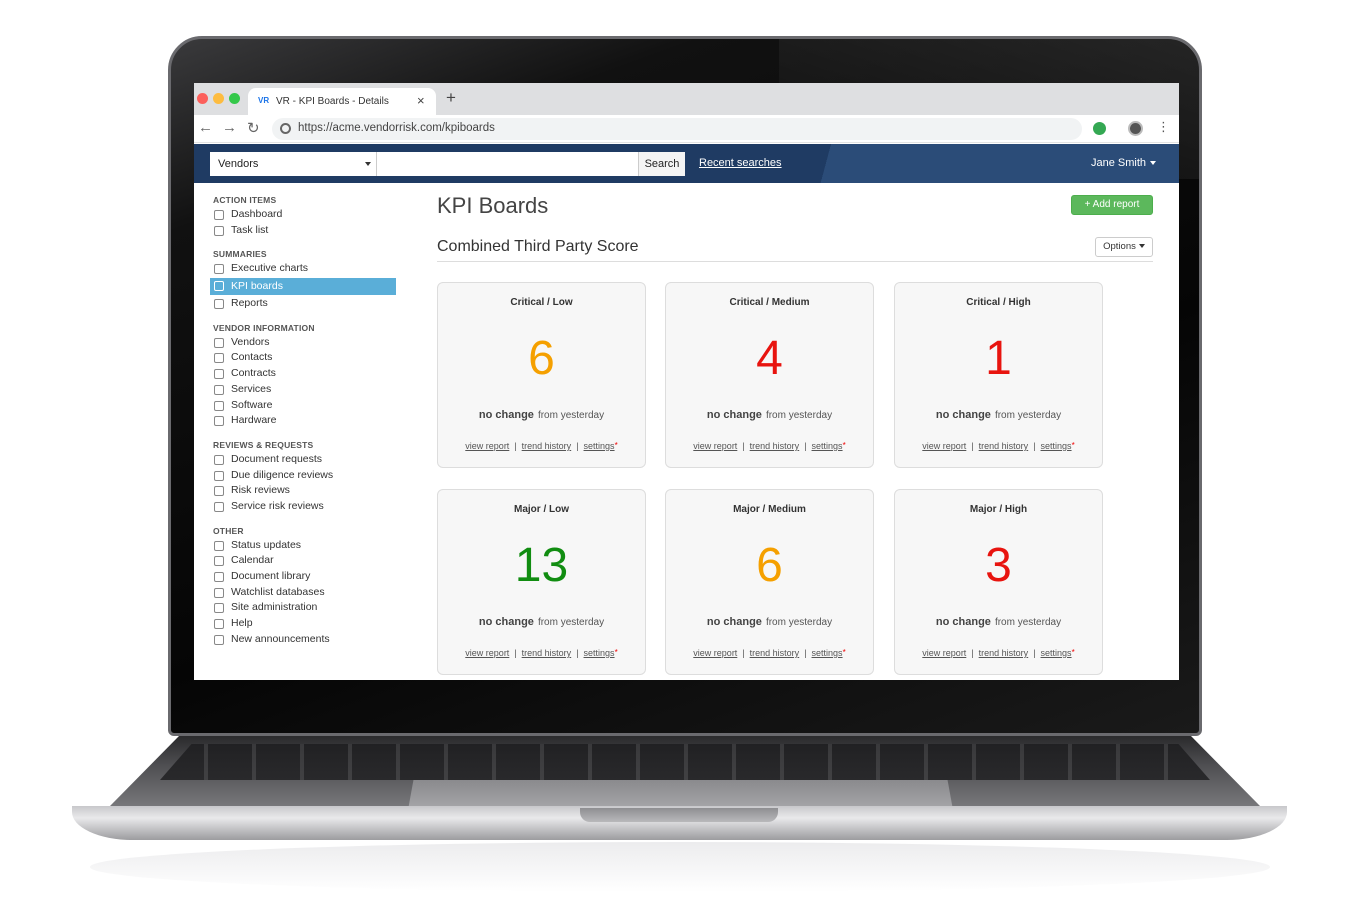 This screenshot has height=901, width=1361. Describe the element at coordinates (303, 231) in the screenshot. I see `sidebar-item-task-list: Task list` at that location.